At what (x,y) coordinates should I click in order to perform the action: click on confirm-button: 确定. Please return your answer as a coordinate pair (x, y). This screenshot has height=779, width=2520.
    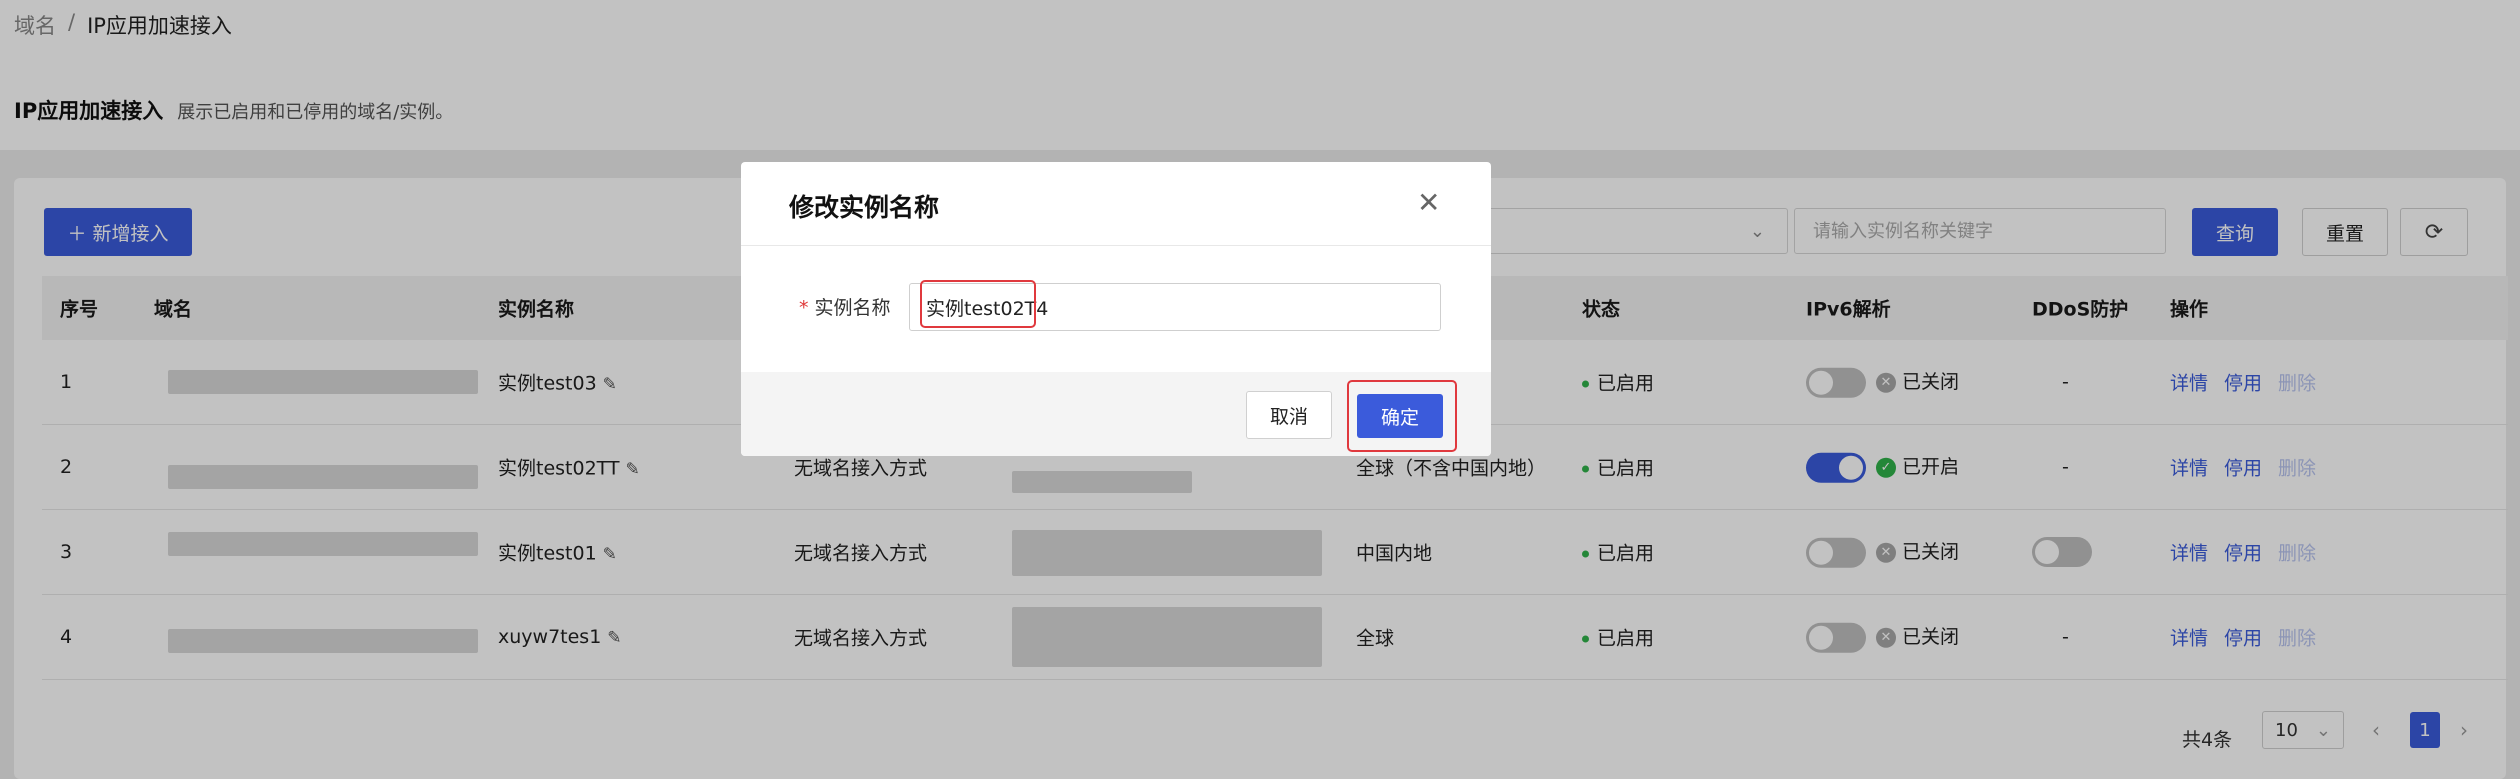
    Looking at the image, I should click on (1400, 416).